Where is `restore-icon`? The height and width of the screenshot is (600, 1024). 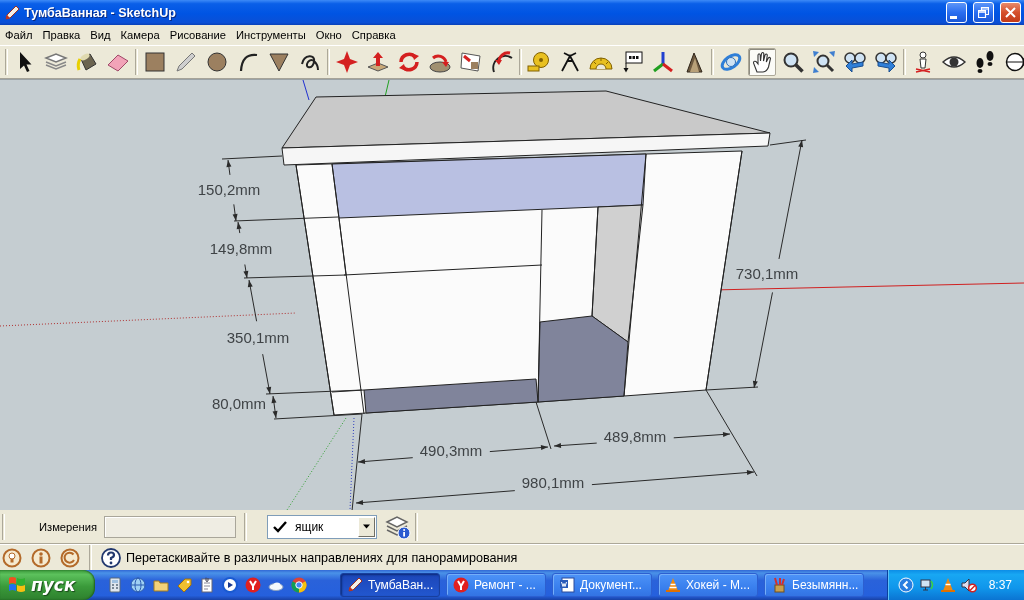
restore-icon is located at coordinates (983, 12).